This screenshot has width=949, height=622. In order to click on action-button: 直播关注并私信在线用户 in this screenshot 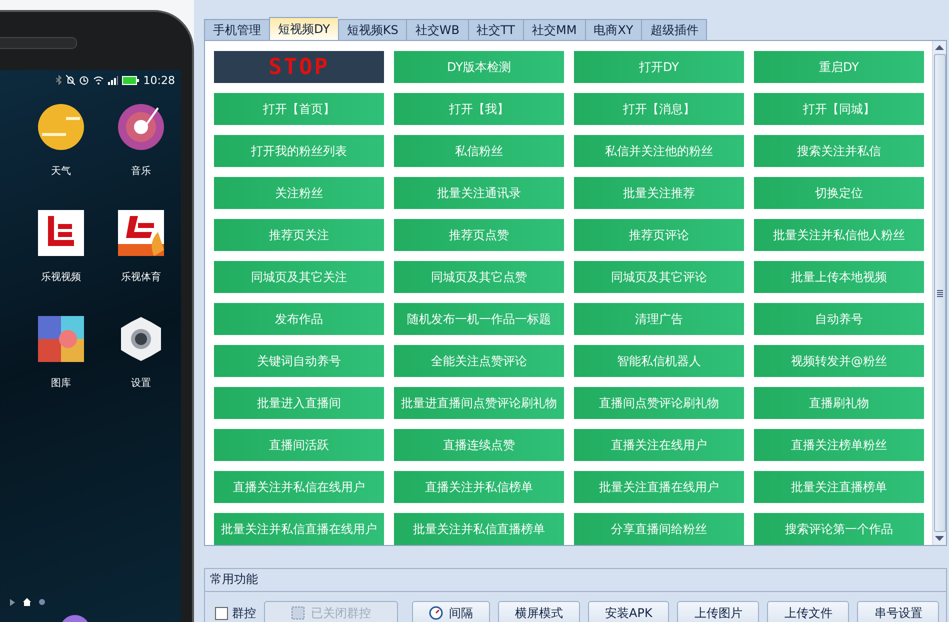, I will do `click(299, 487)`.